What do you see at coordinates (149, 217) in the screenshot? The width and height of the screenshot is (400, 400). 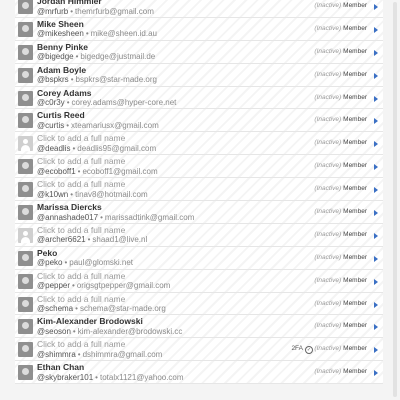 I see `user-email: marissadtink@gmail.com` at bounding box center [149, 217].